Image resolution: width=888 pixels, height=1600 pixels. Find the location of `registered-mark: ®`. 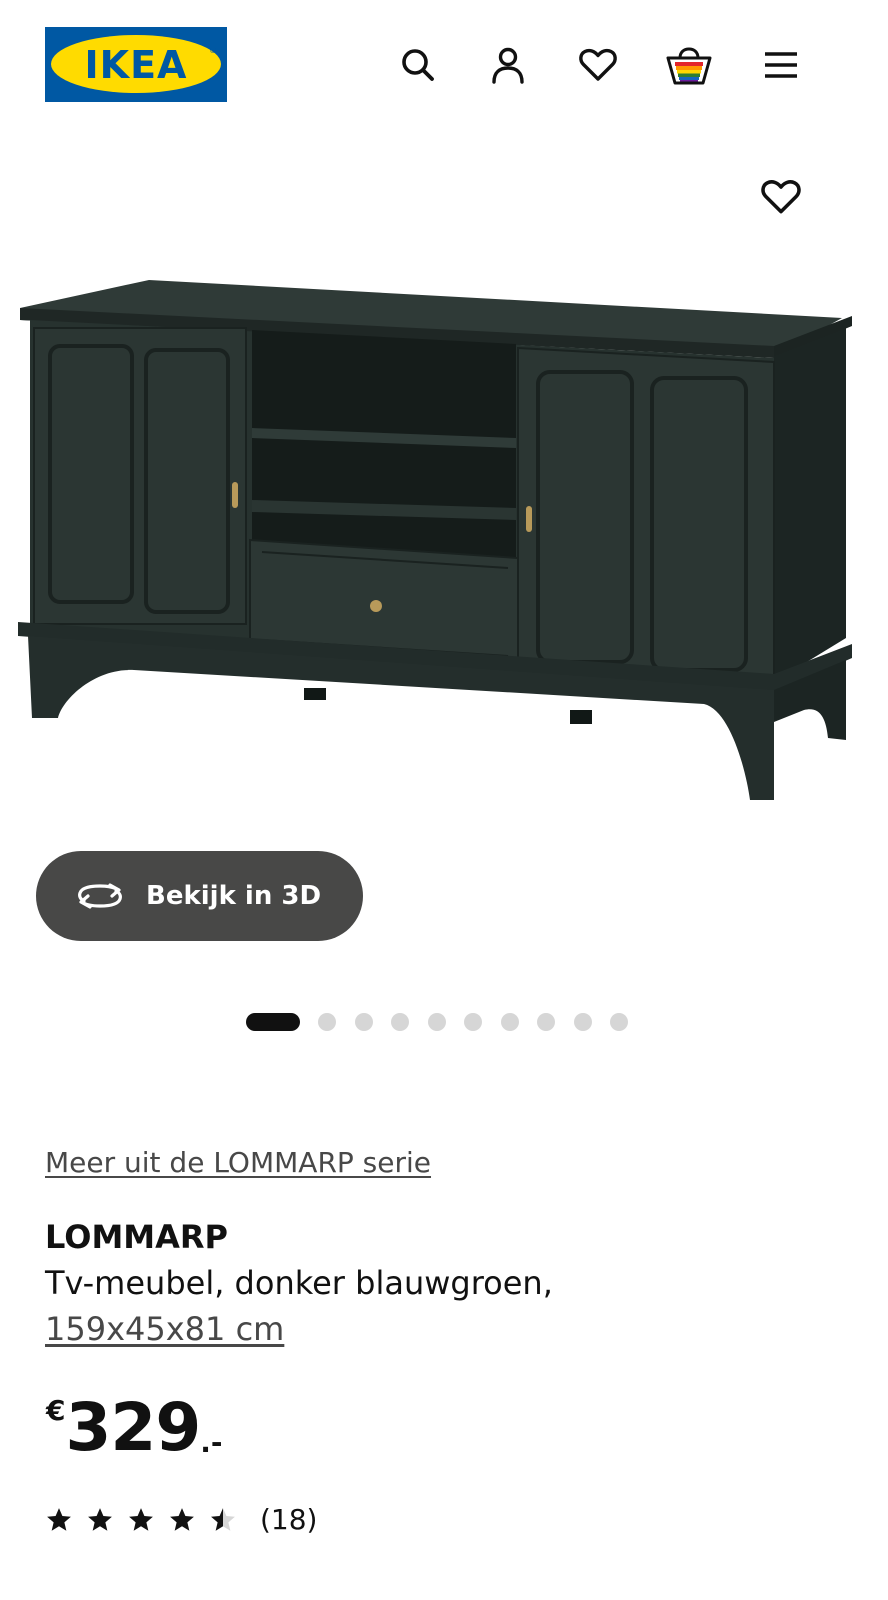

registered-mark: ® is located at coordinates (213, 50).